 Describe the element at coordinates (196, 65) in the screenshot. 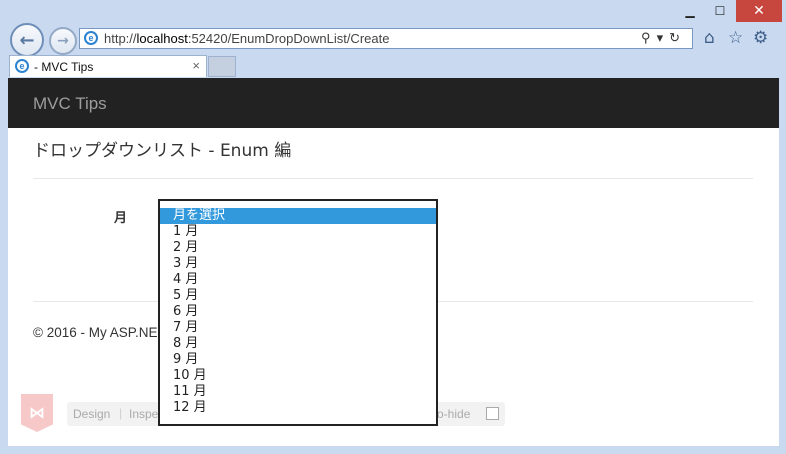

I see `tab-close-icon: ×` at that location.